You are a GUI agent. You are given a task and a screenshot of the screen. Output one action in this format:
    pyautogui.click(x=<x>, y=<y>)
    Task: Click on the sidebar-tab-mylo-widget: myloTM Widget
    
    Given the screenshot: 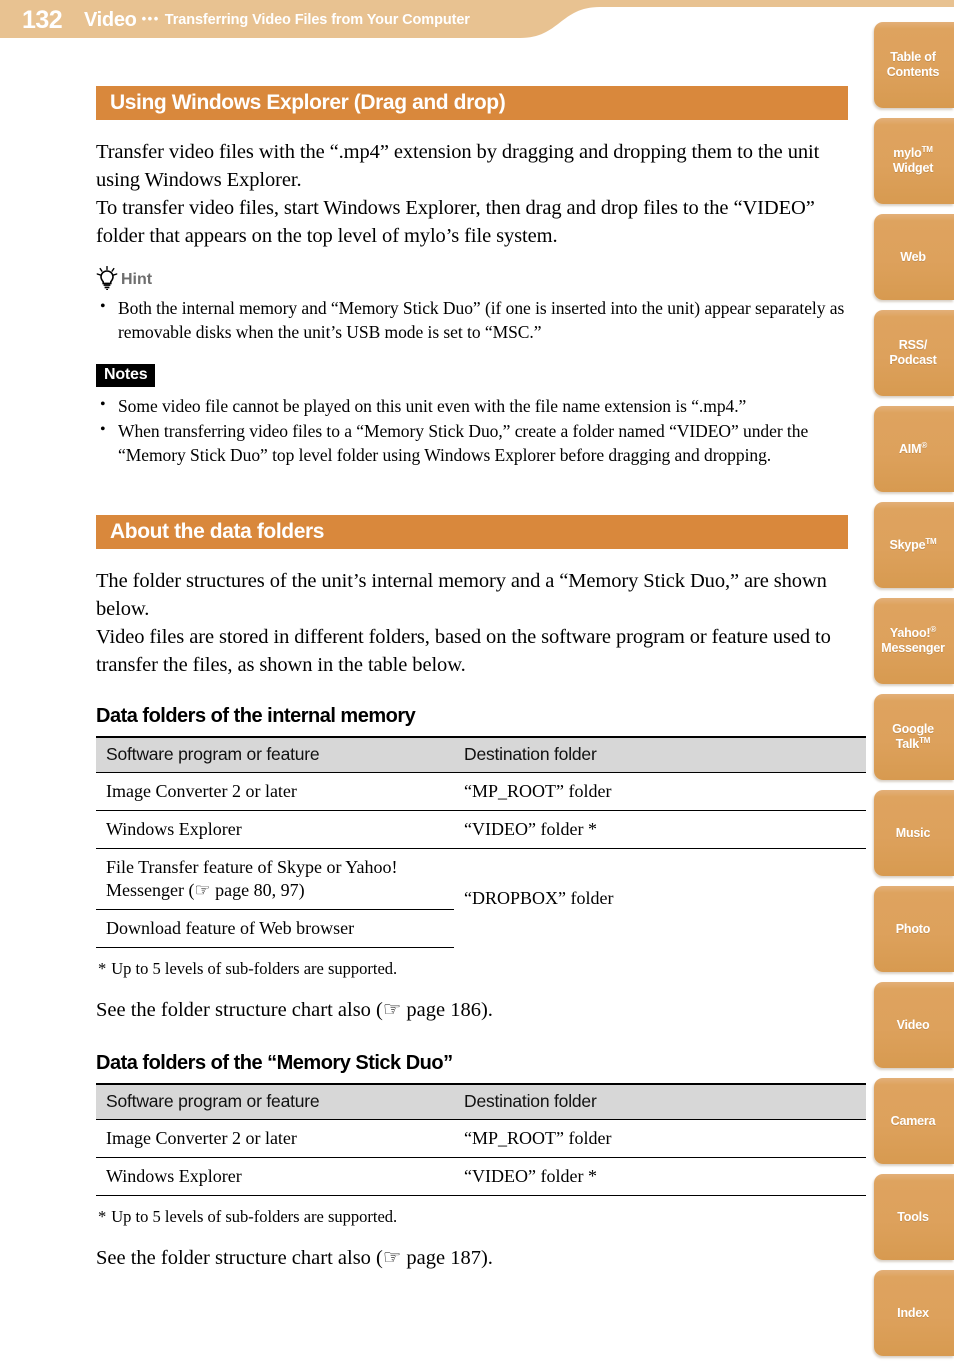 What is the action you would take?
    pyautogui.click(x=914, y=161)
    